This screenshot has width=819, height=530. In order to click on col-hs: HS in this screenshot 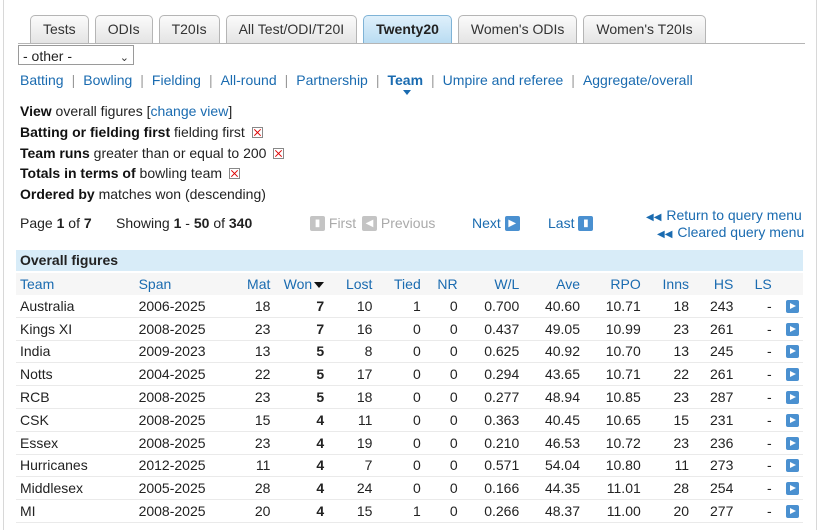, I will do `click(715, 284)`.